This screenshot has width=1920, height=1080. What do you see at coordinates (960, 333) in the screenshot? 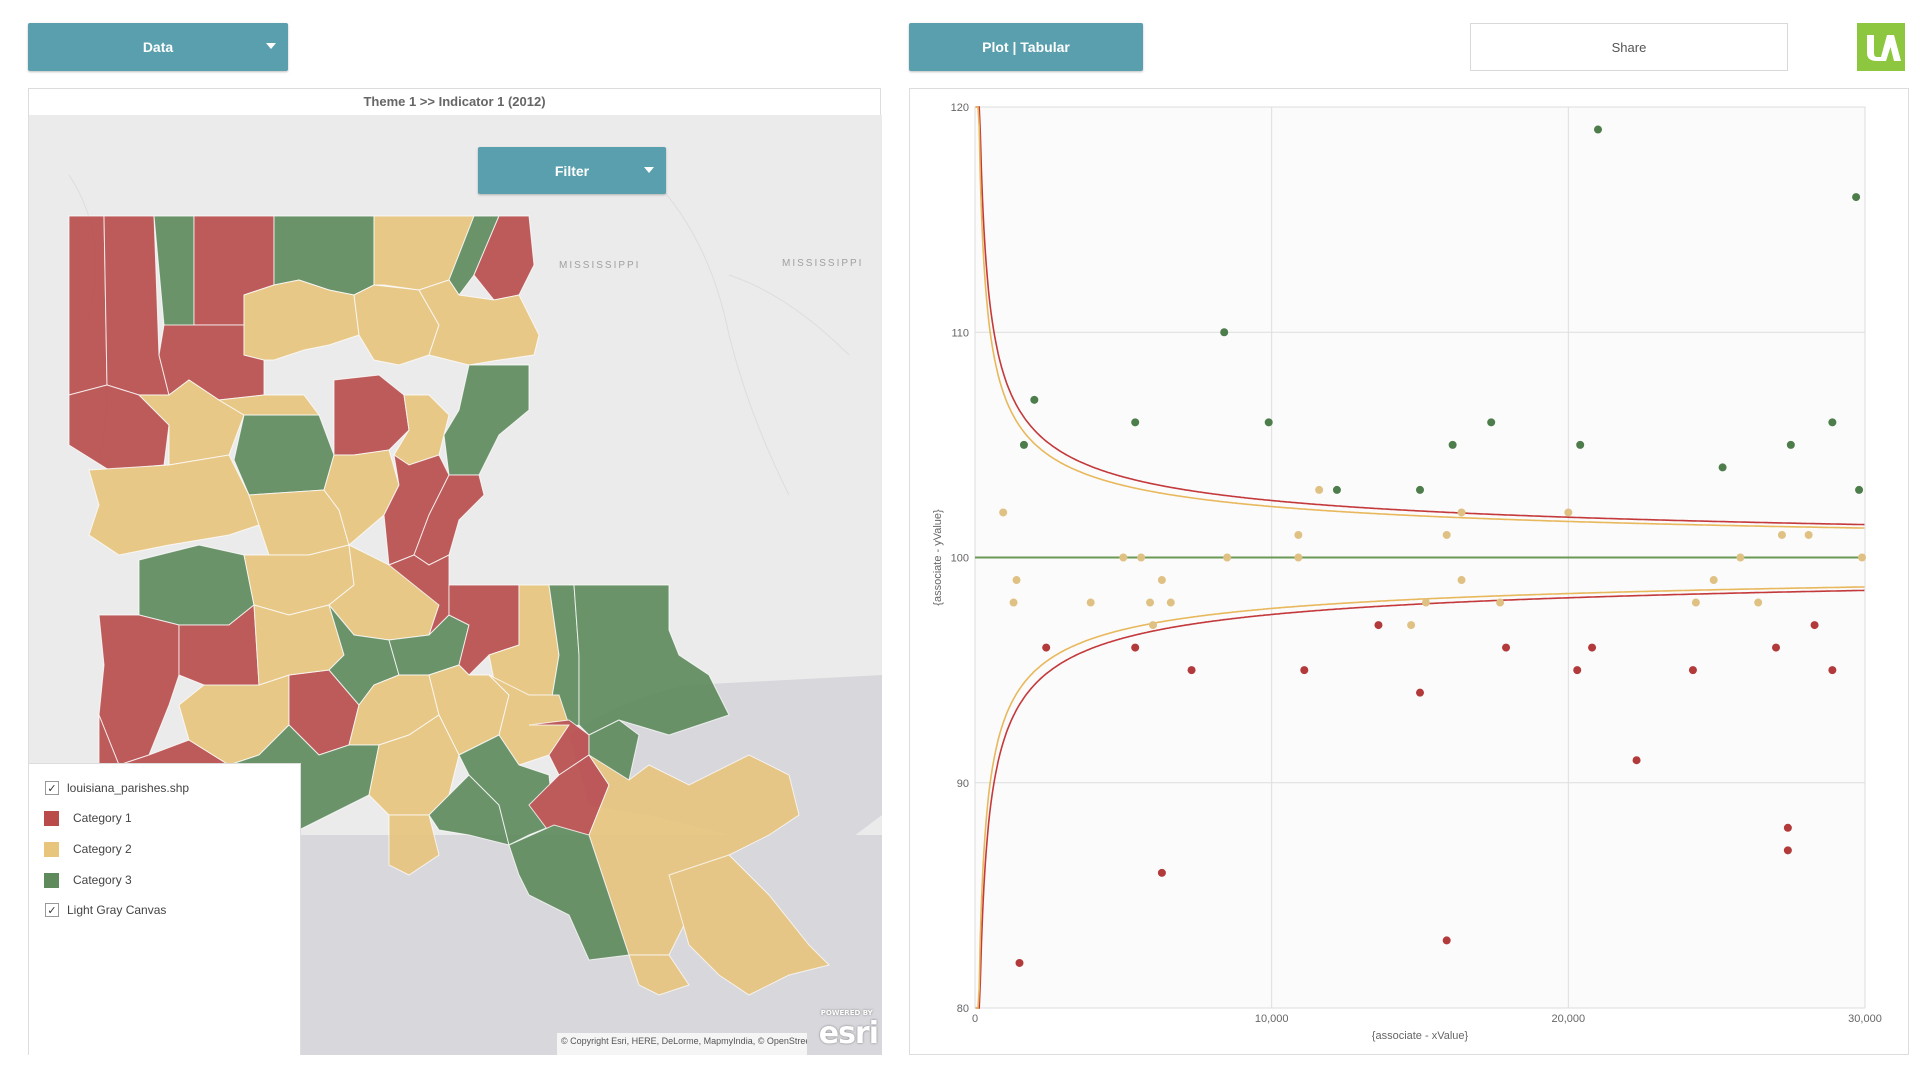
I see `y-tick-label: 110` at bounding box center [960, 333].